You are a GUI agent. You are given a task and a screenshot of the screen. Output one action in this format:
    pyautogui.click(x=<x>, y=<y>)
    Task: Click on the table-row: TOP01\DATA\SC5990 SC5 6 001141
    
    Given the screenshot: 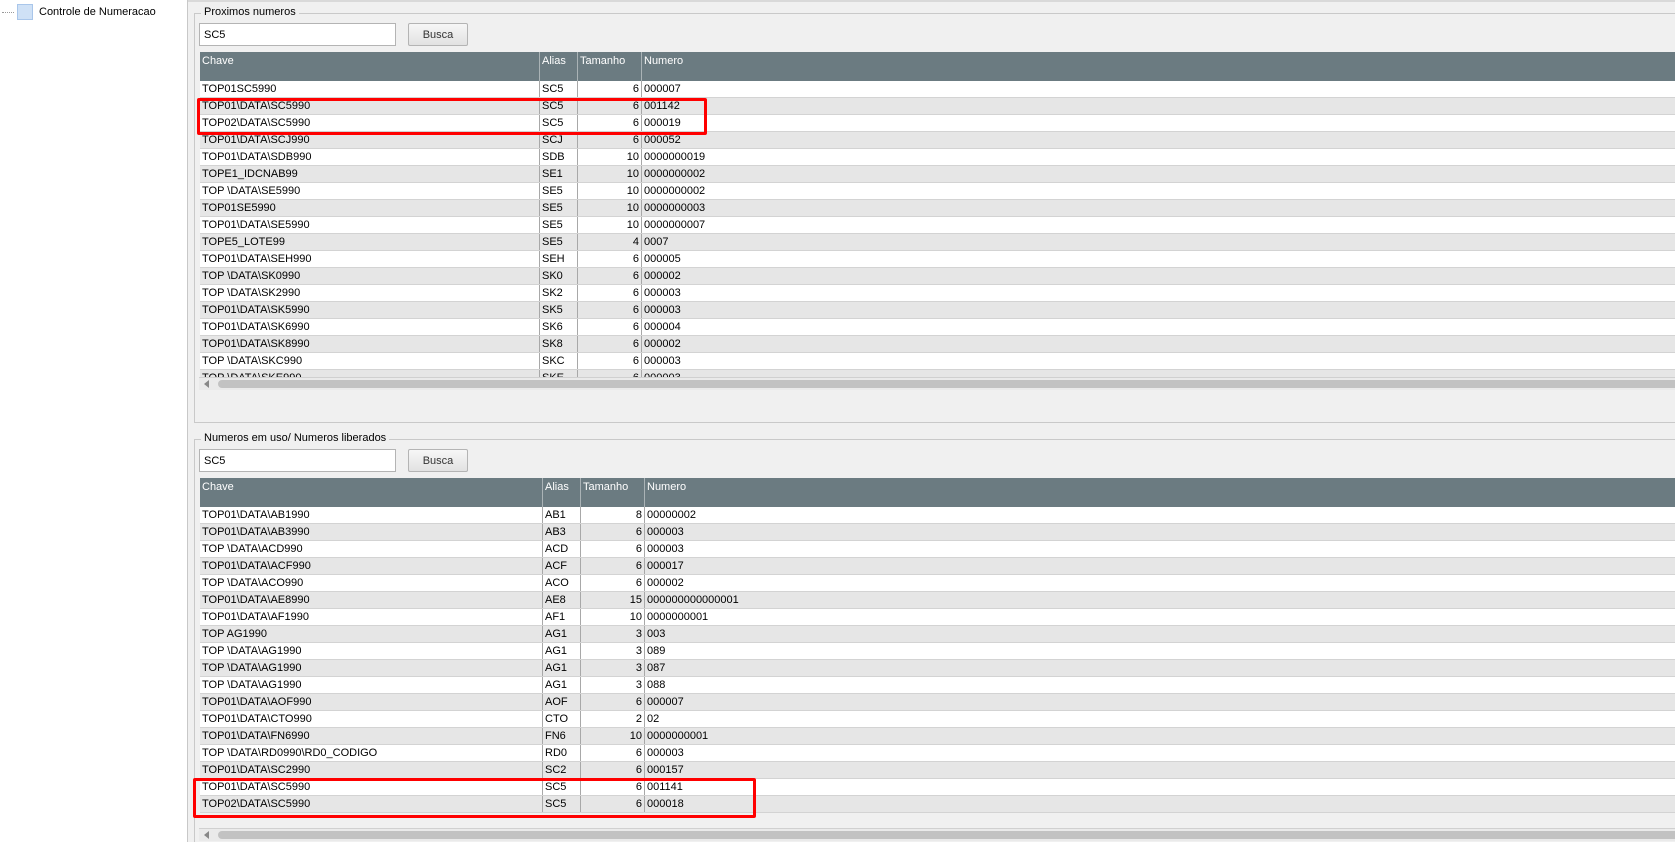 What is the action you would take?
    pyautogui.click(x=937, y=787)
    